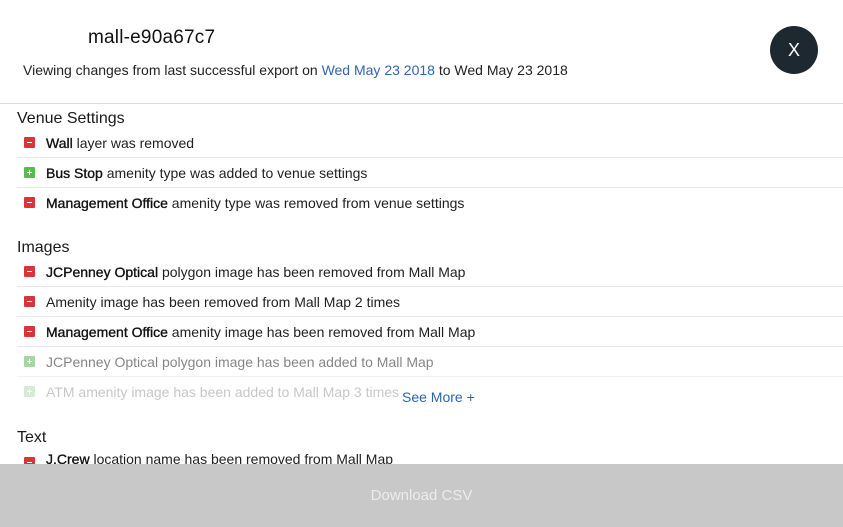 This screenshot has width=843, height=527. I want to click on close-button: X, so click(794, 50).